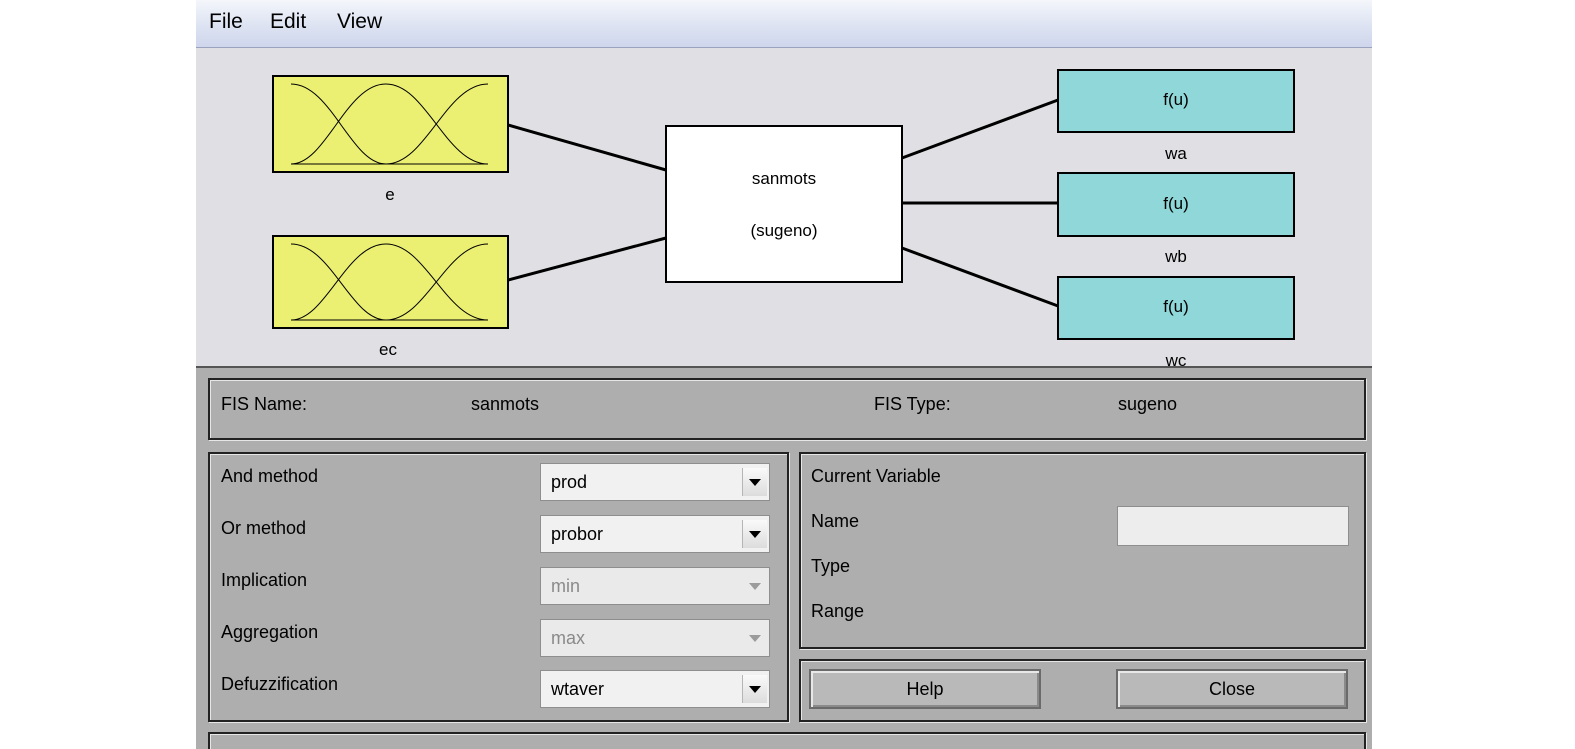  Describe the element at coordinates (270, 632) in the screenshot. I see `aggregation-label: Aggregation` at that location.